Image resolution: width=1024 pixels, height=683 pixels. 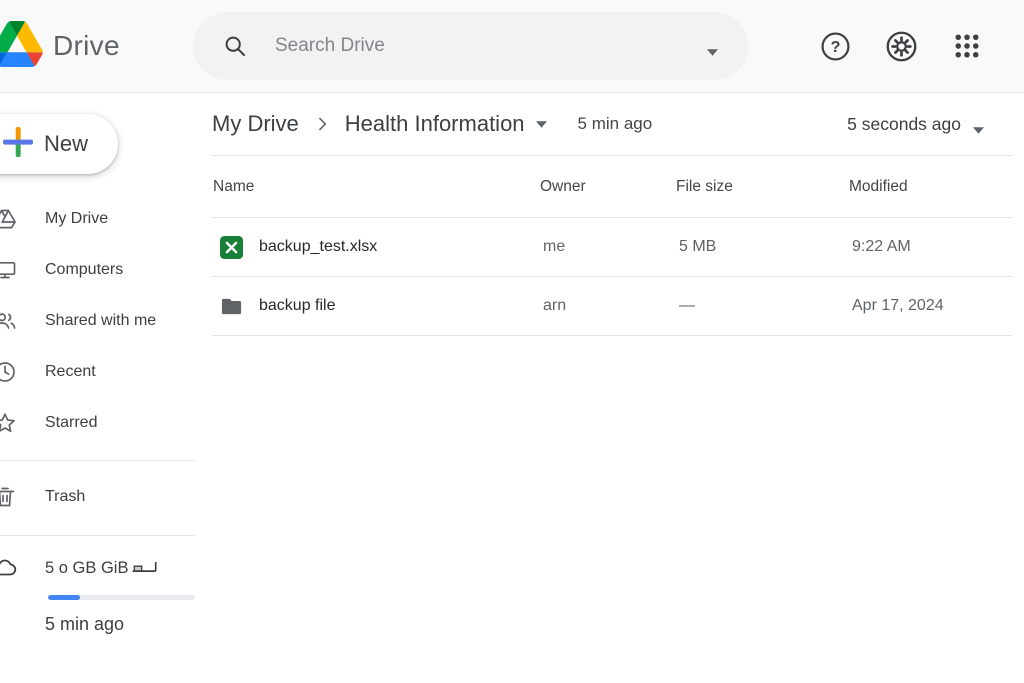 What do you see at coordinates (101, 320) in the screenshot?
I see `sidebar-item-label: Shared with me` at bounding box center [101, 320].